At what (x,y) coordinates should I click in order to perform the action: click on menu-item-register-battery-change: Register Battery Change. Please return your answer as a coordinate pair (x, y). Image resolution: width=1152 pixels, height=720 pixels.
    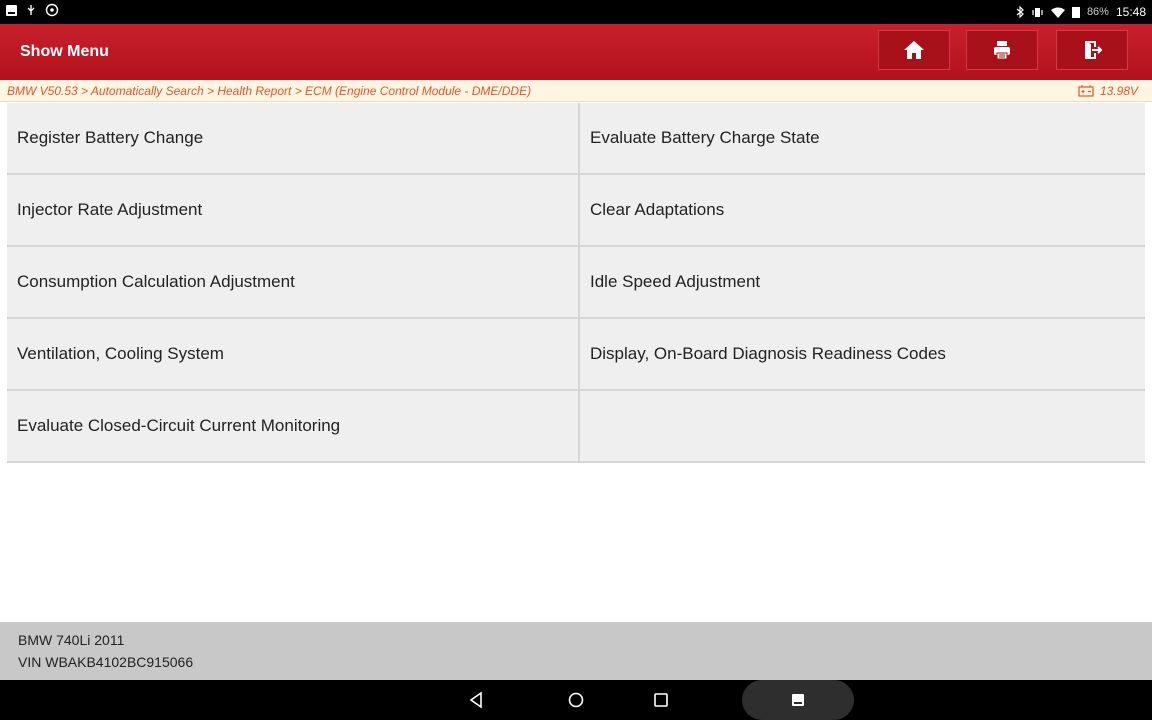
    Looking at the image, I should click on (293, 139).